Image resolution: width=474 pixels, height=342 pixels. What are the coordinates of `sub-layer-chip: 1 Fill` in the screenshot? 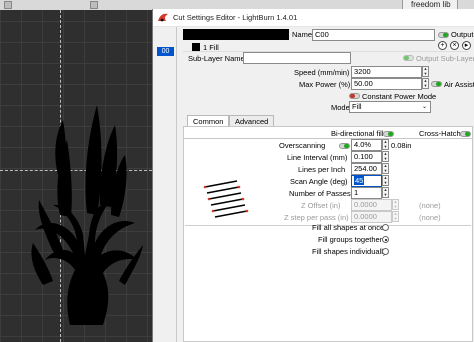 It's located at (211, 47).